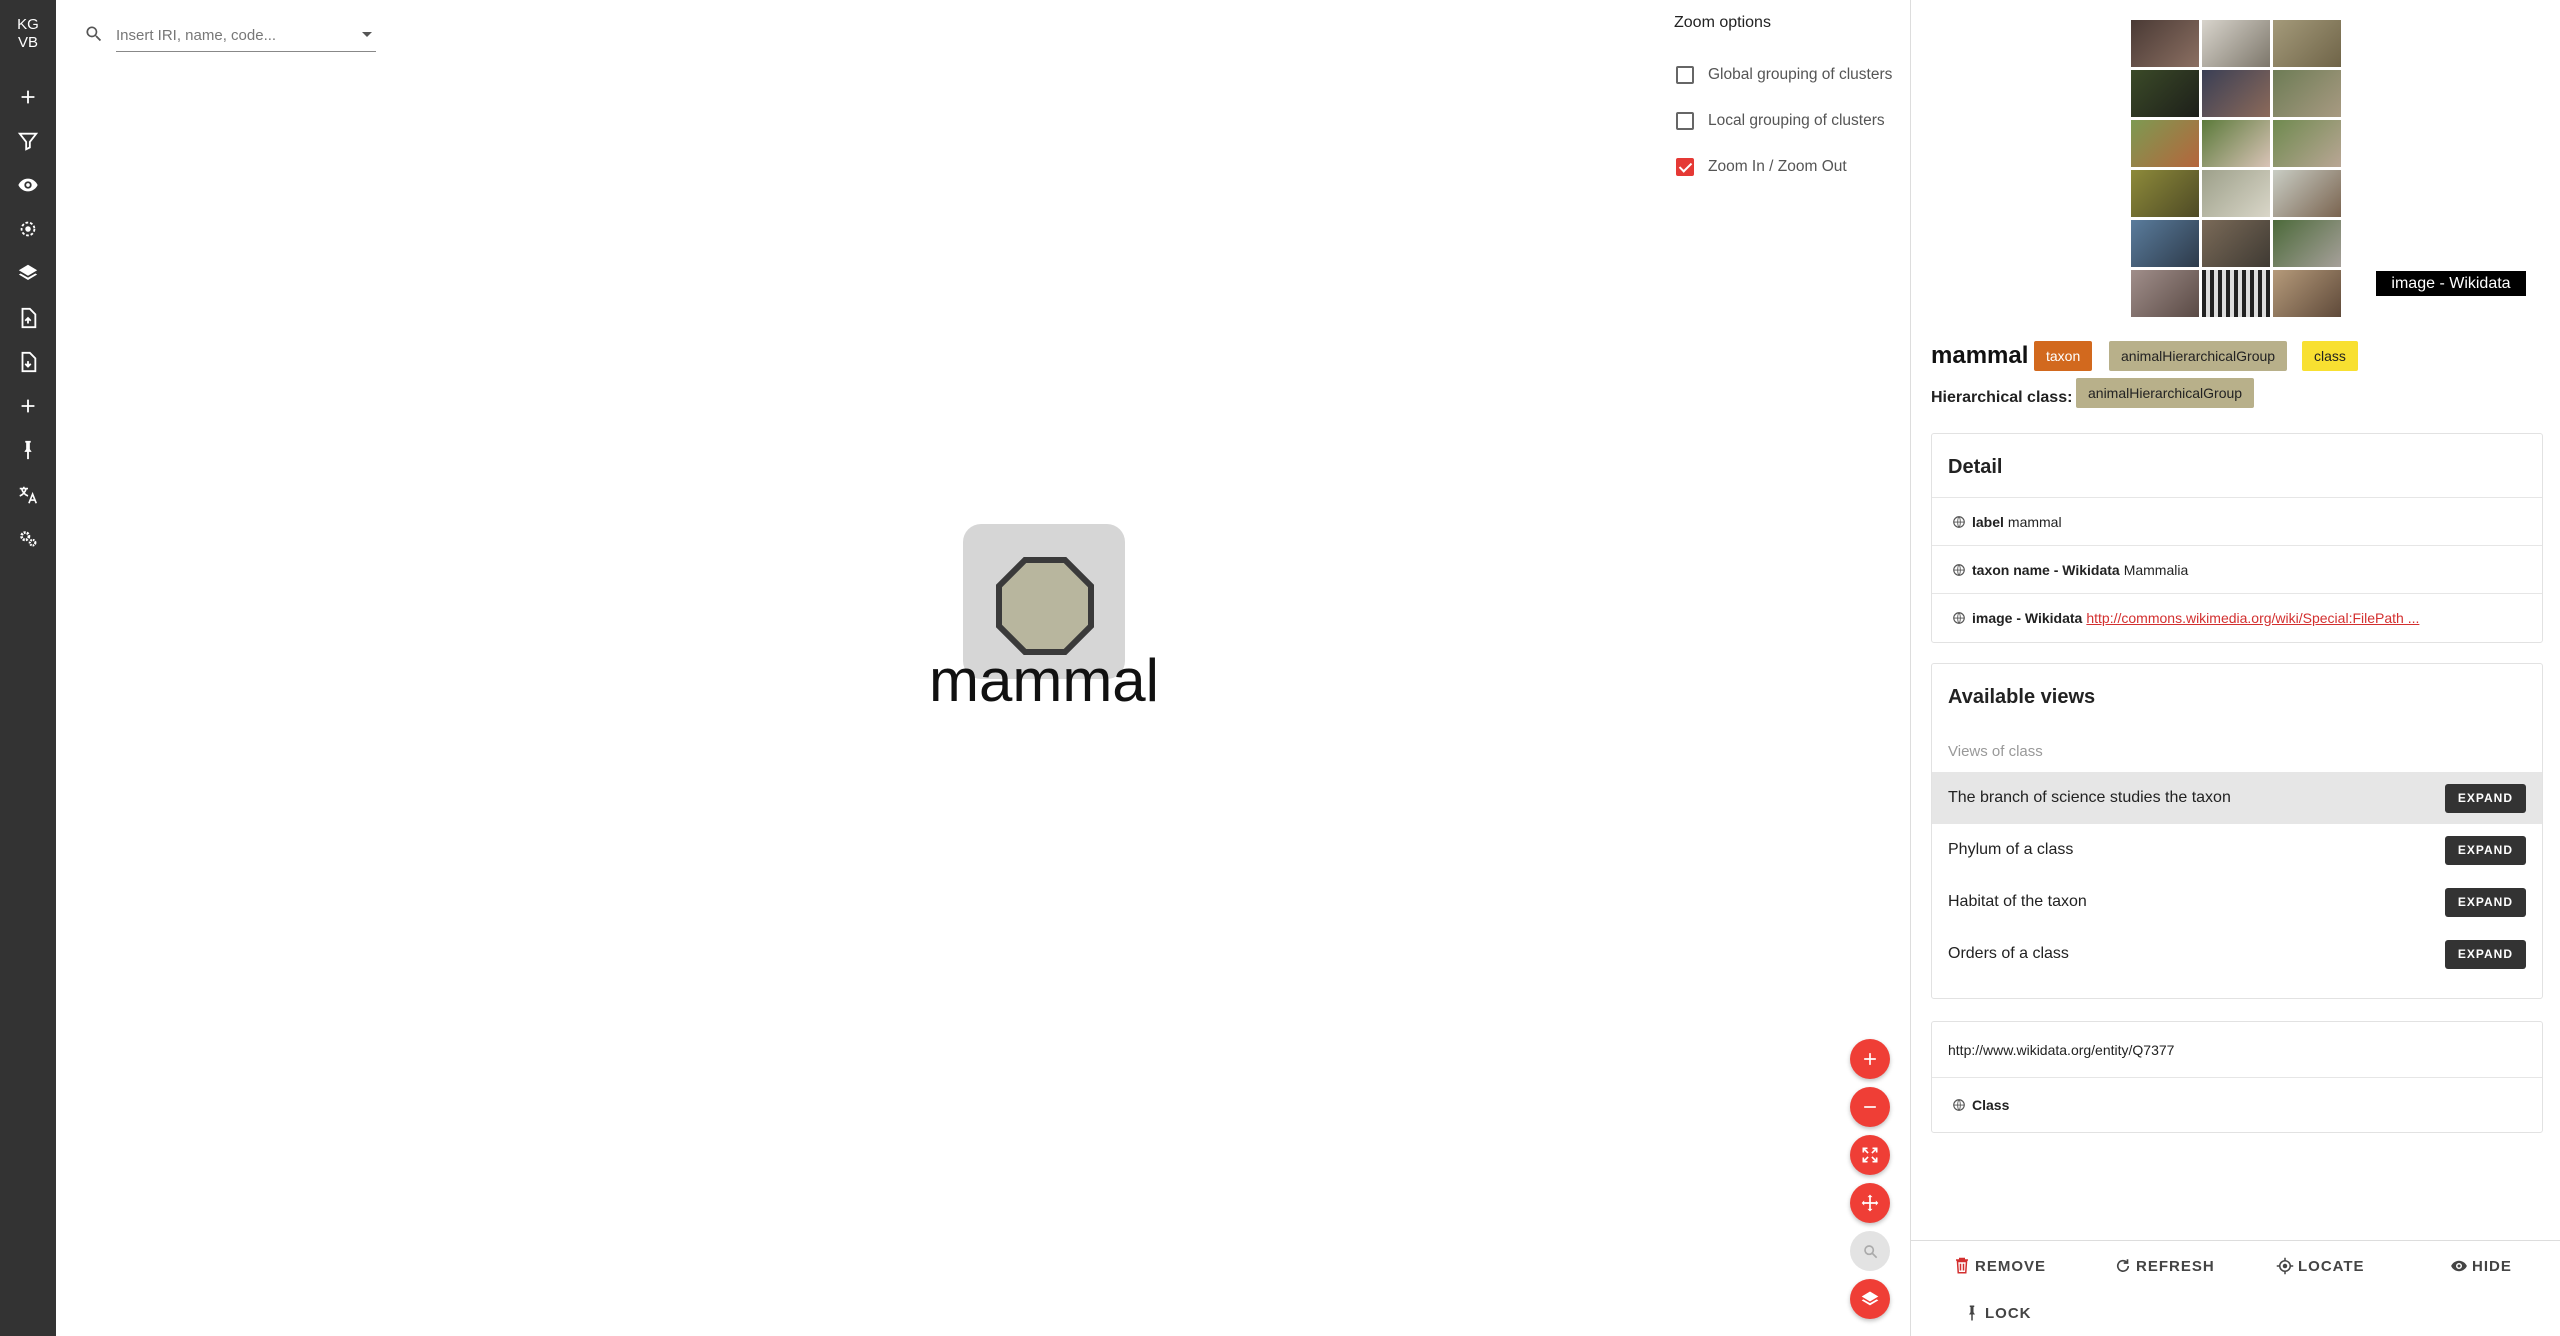 The height and width of the screenshot is (1336, 2560). I want to click on focus-icon, so click(1871, 1252).